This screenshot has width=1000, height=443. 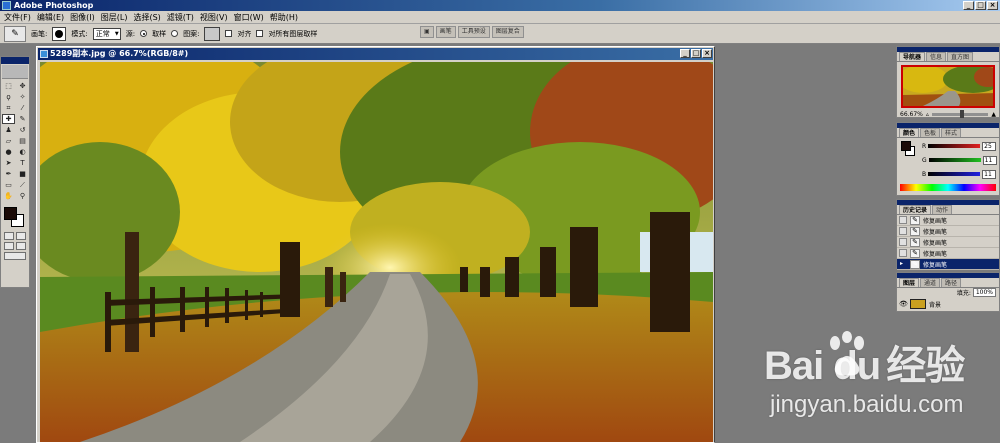 I want to click on navigator-tabs: 导航器 信息 直方图, so click(x=948, y=57).